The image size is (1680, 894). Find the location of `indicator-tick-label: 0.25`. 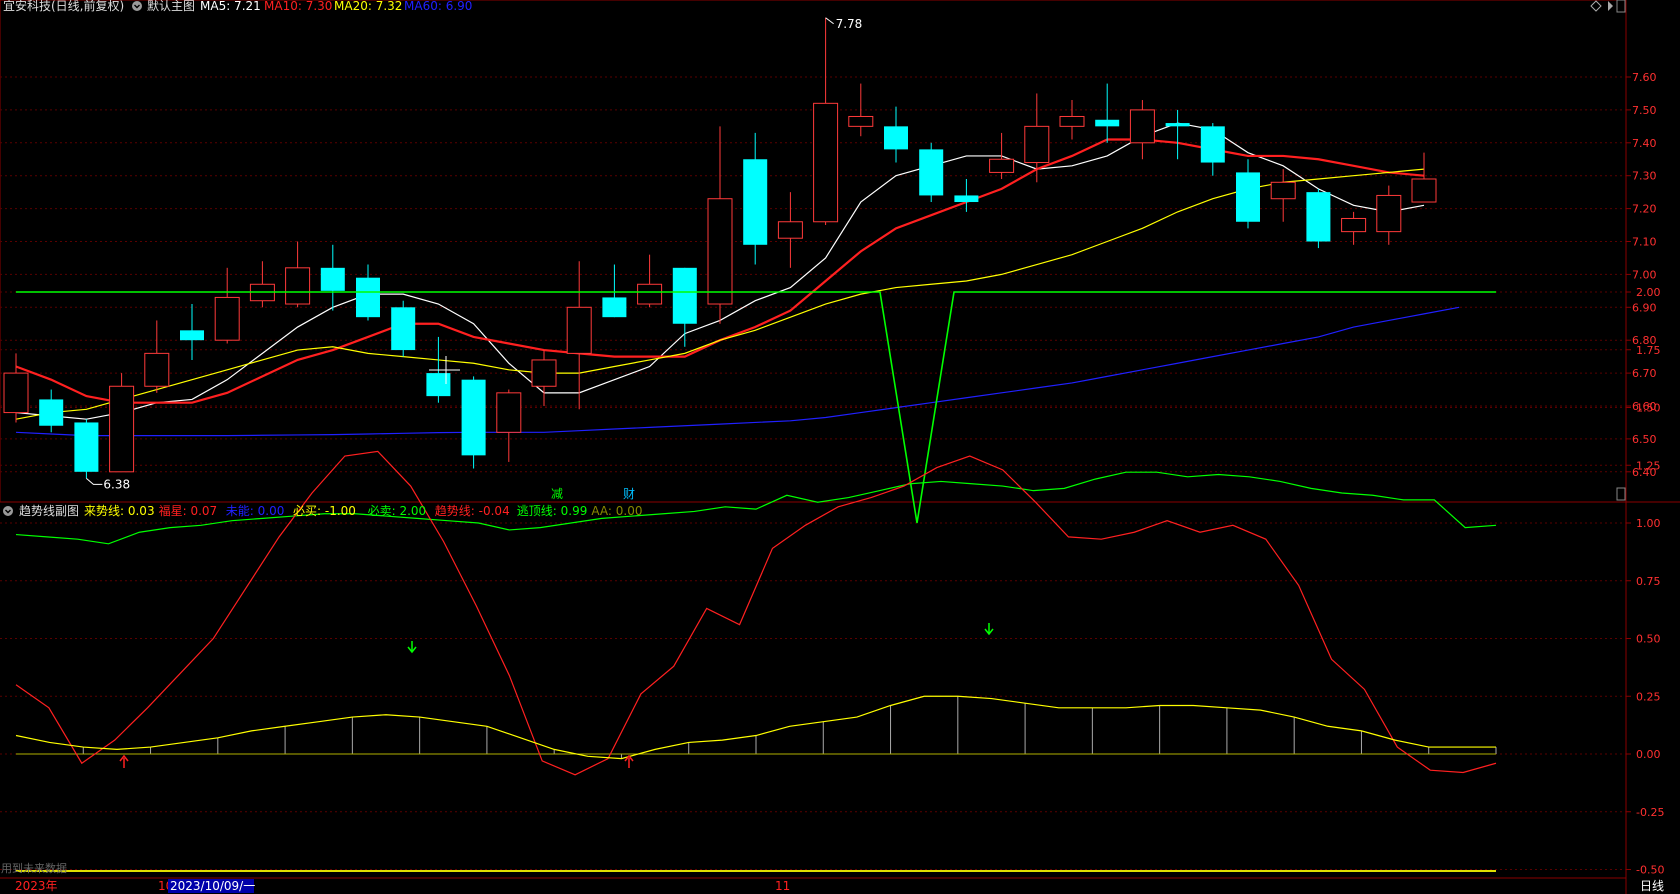

indicator-tick-label: 0.25 is located at coordinates (1648, 696).